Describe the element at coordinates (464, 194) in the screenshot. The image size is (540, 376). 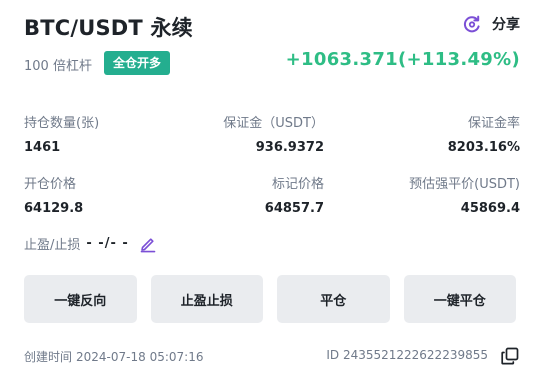
I see `liquidation-price-cell: 预估强平价(USDT) 45869.4` at that location.